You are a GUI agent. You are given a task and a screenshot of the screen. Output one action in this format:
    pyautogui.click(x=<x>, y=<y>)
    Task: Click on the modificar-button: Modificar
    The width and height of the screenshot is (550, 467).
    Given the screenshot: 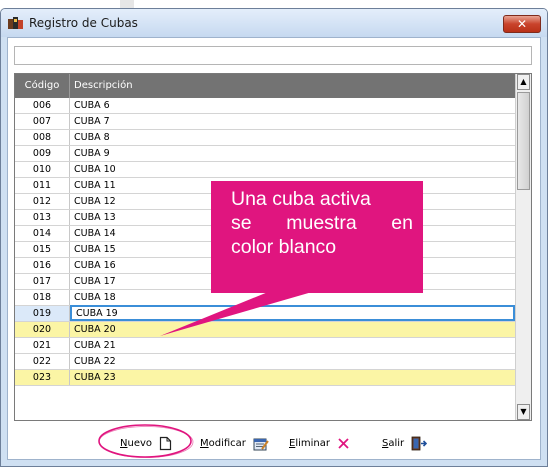 What is the action you would take?
    pyautogui.click(x=234, y=444)
    